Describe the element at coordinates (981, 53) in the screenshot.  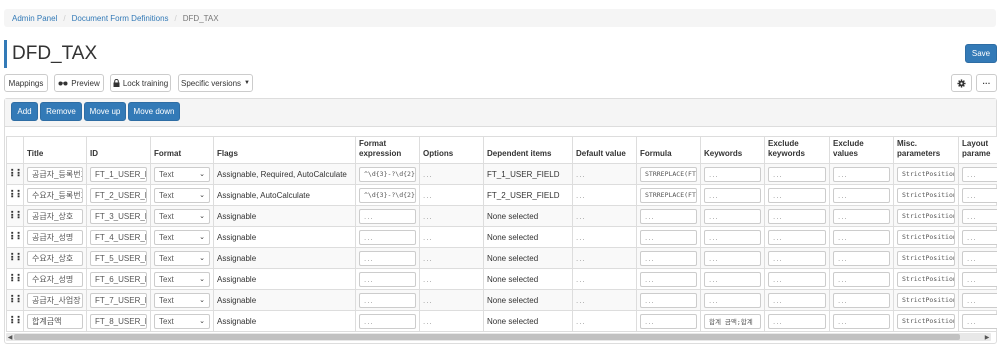
I see `save-button: Save` at that location.